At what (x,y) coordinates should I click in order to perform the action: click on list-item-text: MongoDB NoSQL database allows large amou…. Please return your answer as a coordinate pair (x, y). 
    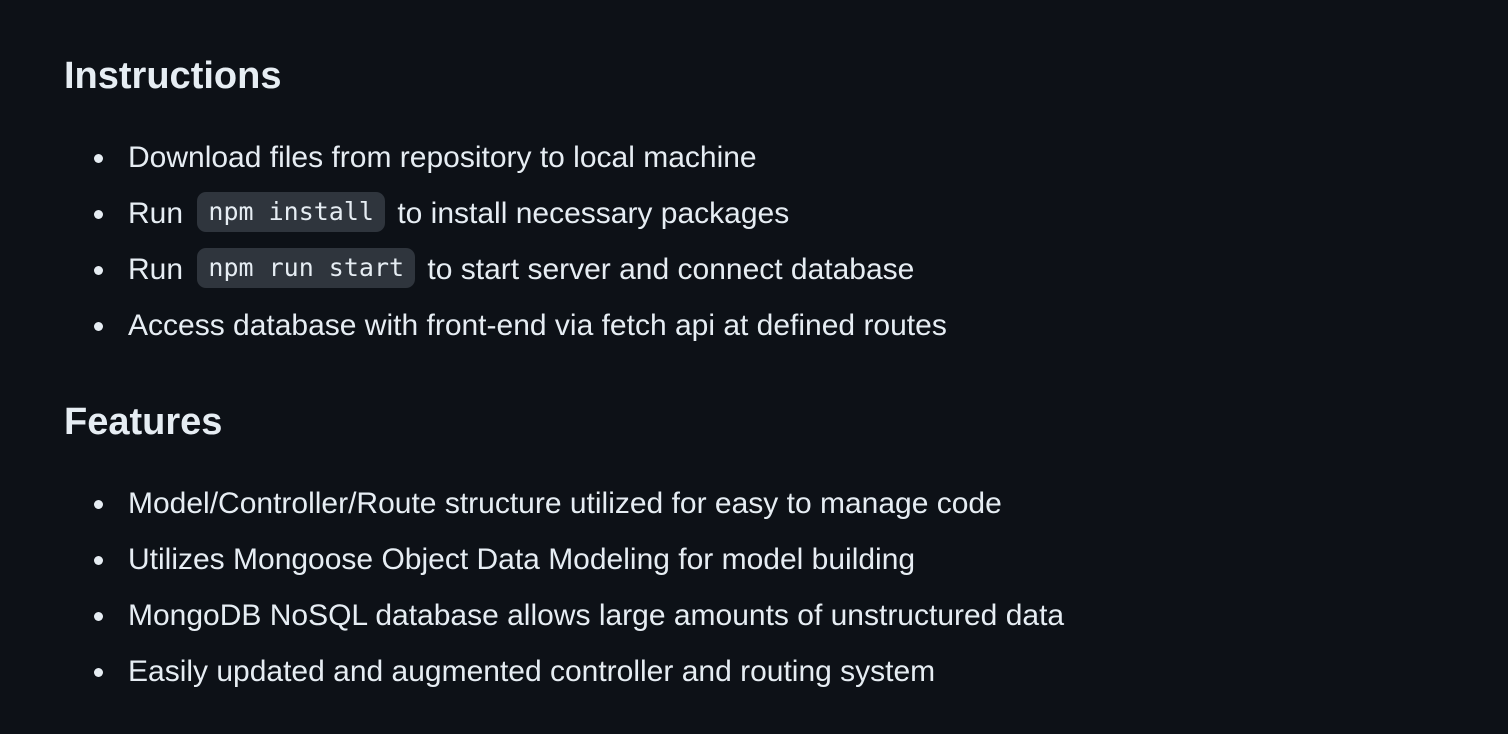
    Looking at the image, I should click on (596, 615).